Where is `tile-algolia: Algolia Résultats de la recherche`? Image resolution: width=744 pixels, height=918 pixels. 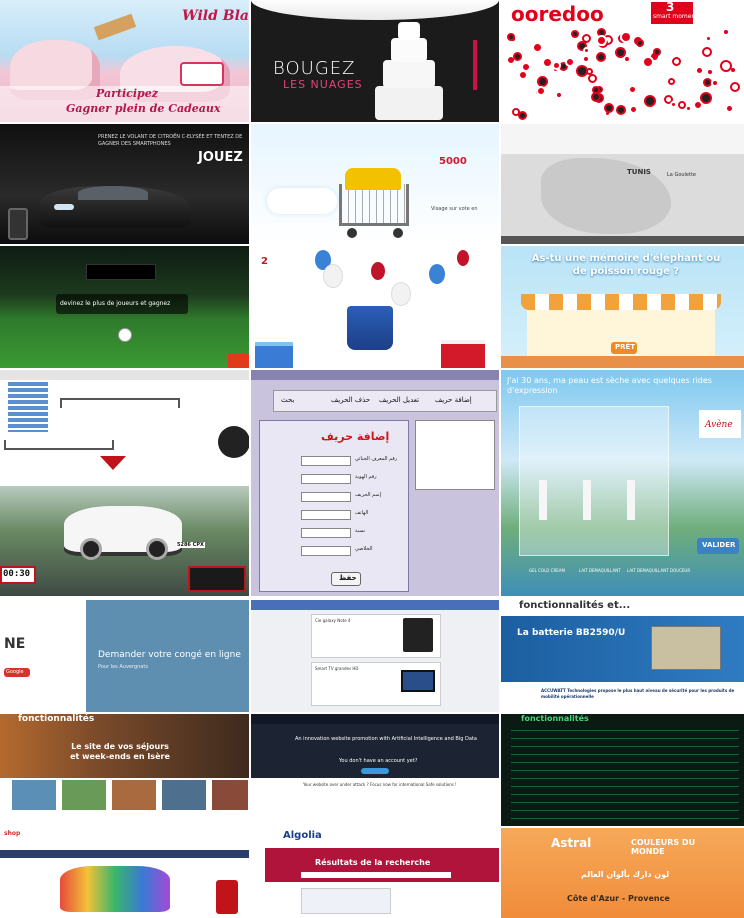 tile-algolia: Algolia Résultats de la recherche is located at coordinates (375, 873).